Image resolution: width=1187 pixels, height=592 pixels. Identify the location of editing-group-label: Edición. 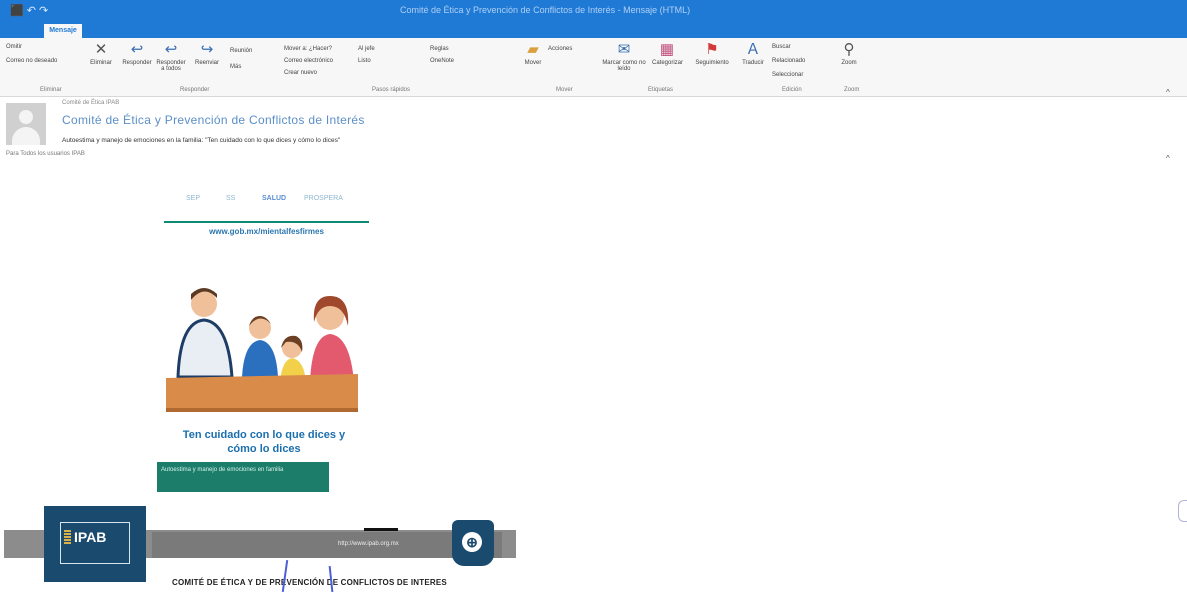
(792, 90).